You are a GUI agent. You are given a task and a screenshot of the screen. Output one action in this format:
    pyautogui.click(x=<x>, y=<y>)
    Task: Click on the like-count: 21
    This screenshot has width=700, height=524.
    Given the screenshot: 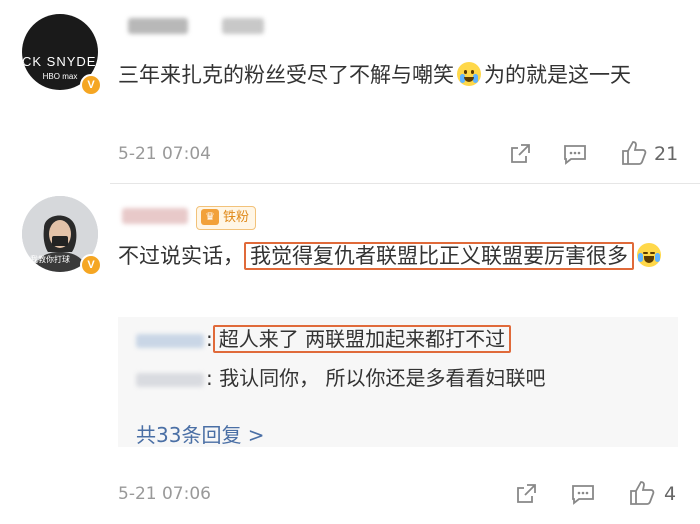 What is the action you would take?
    pyautogui.click(x=666, y=154)
    